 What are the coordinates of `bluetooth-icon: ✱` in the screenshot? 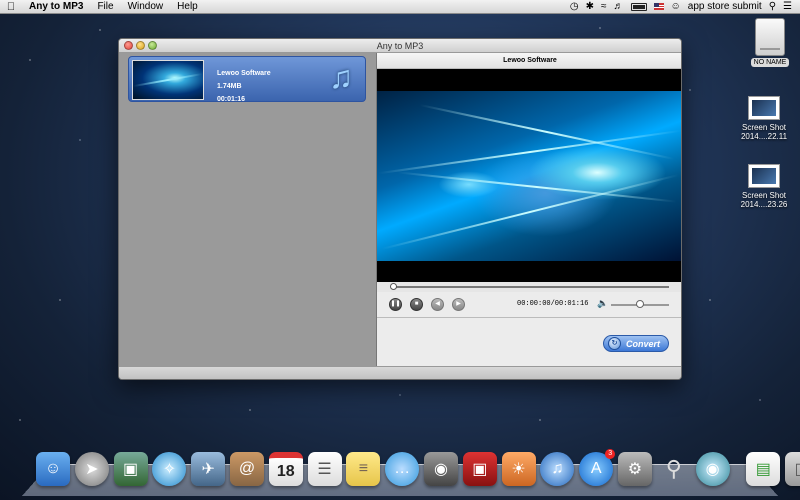 It's located at (590, 7).